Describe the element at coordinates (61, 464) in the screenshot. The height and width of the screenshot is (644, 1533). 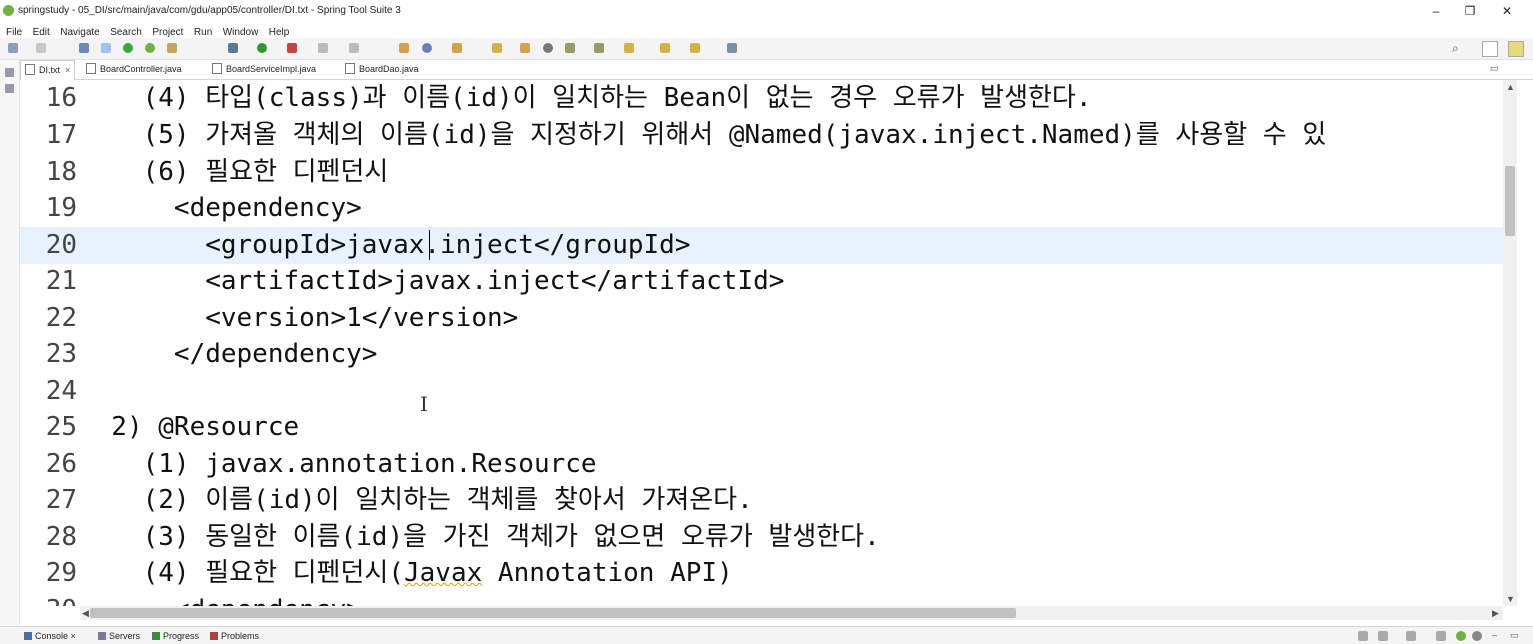
I see `line-number: 26` at that location.